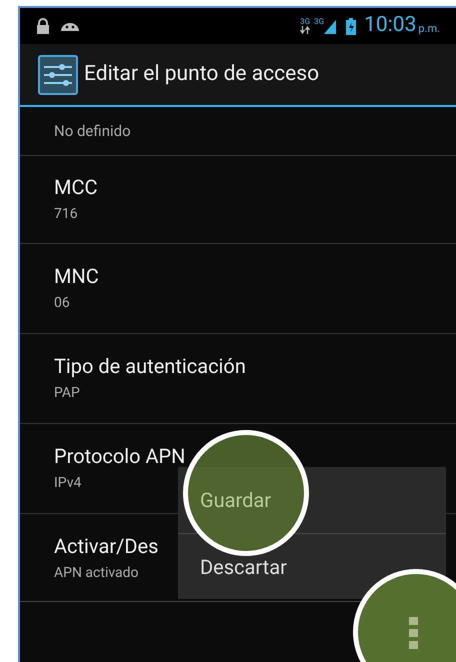 This screenshot has height=662, width=456. Describe the element at coordinates (202, 74) in the screenshot. I see `screen-title: Editar el punto de acceso` at that location.